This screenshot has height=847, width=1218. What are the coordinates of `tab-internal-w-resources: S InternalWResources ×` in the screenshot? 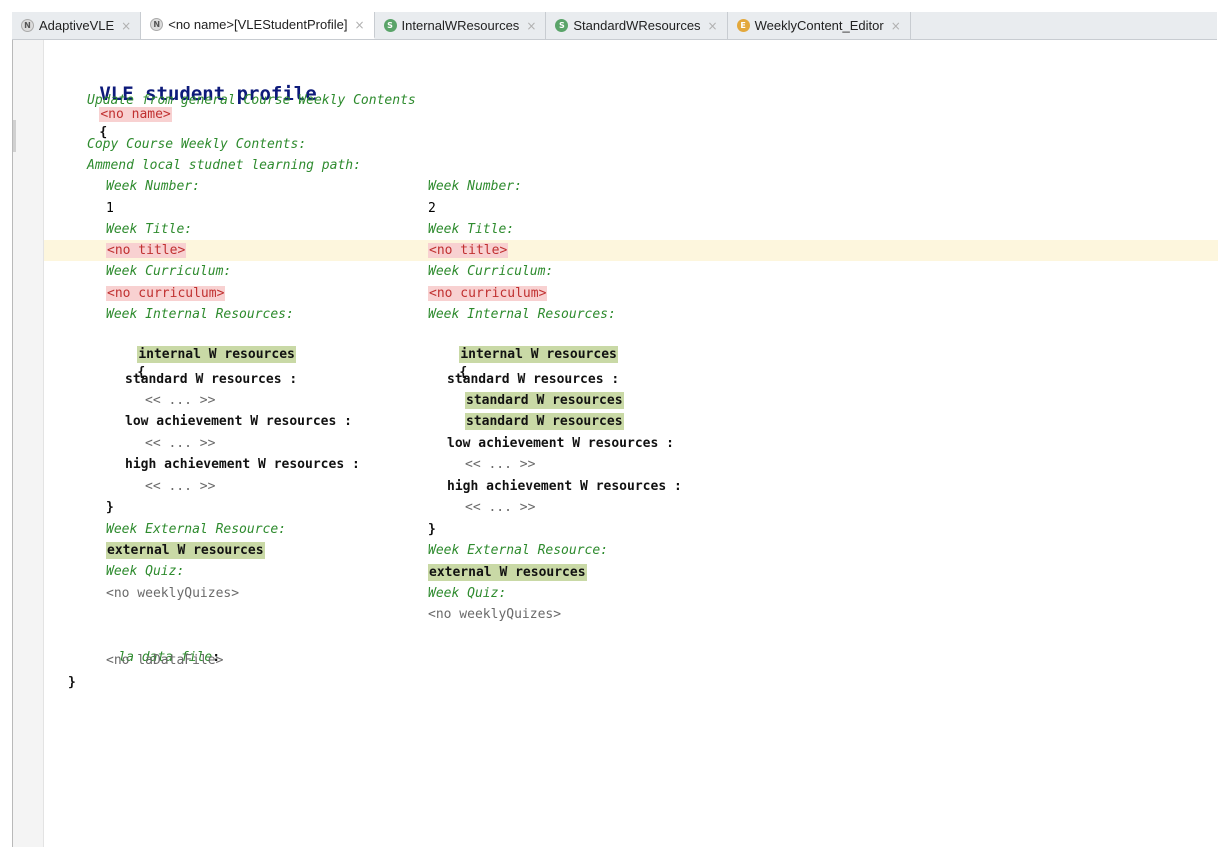 It's located at (461, 25).